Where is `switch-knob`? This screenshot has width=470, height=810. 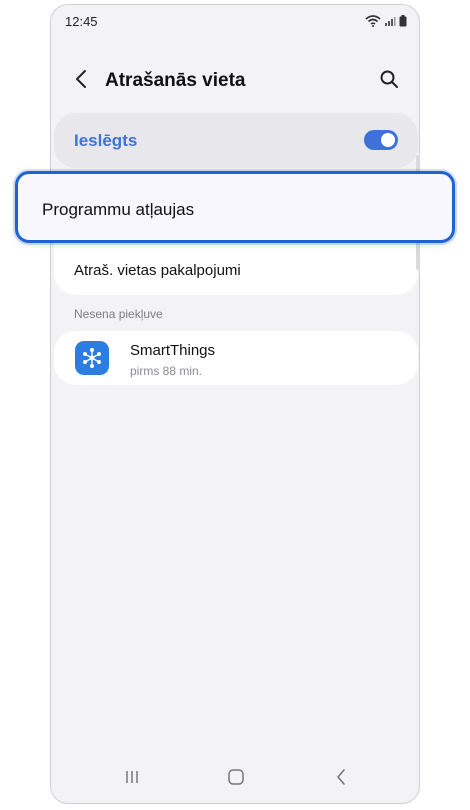 switch-knob is located at coordinates (388, 140).